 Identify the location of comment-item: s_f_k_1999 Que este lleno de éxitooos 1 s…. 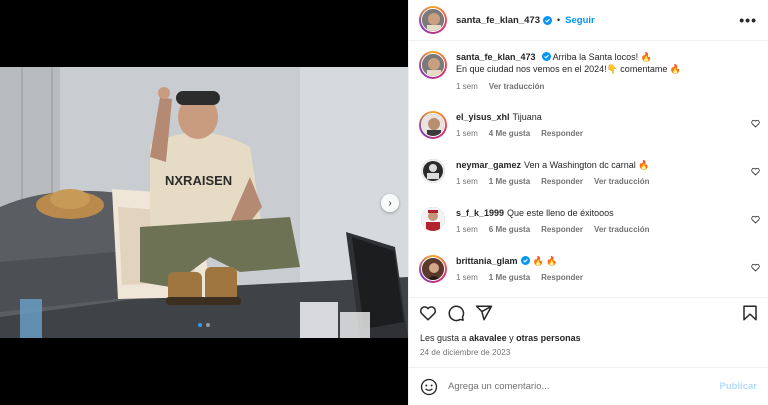
(591, 220).